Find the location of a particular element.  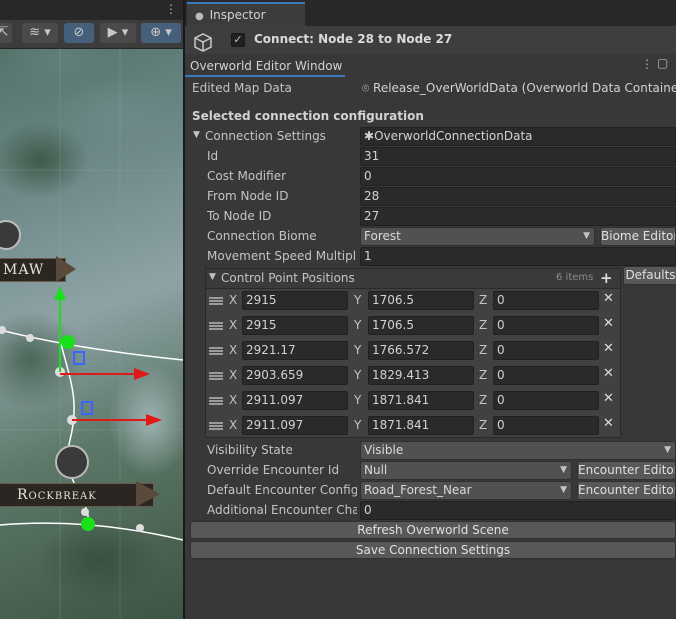

control-points-header: ▼ Control Point Positions 6 items + is located at coordinates (413, 278).